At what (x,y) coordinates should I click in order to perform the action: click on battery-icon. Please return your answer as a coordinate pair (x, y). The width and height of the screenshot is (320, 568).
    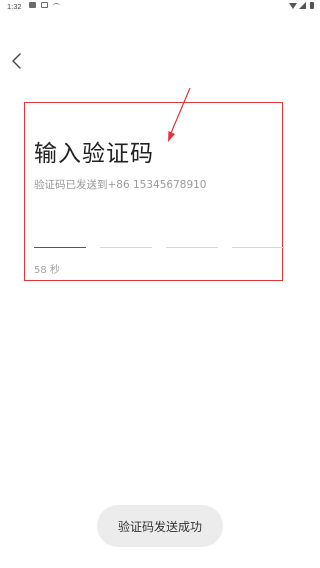
    Looking at the image, I should click on (312, 5).